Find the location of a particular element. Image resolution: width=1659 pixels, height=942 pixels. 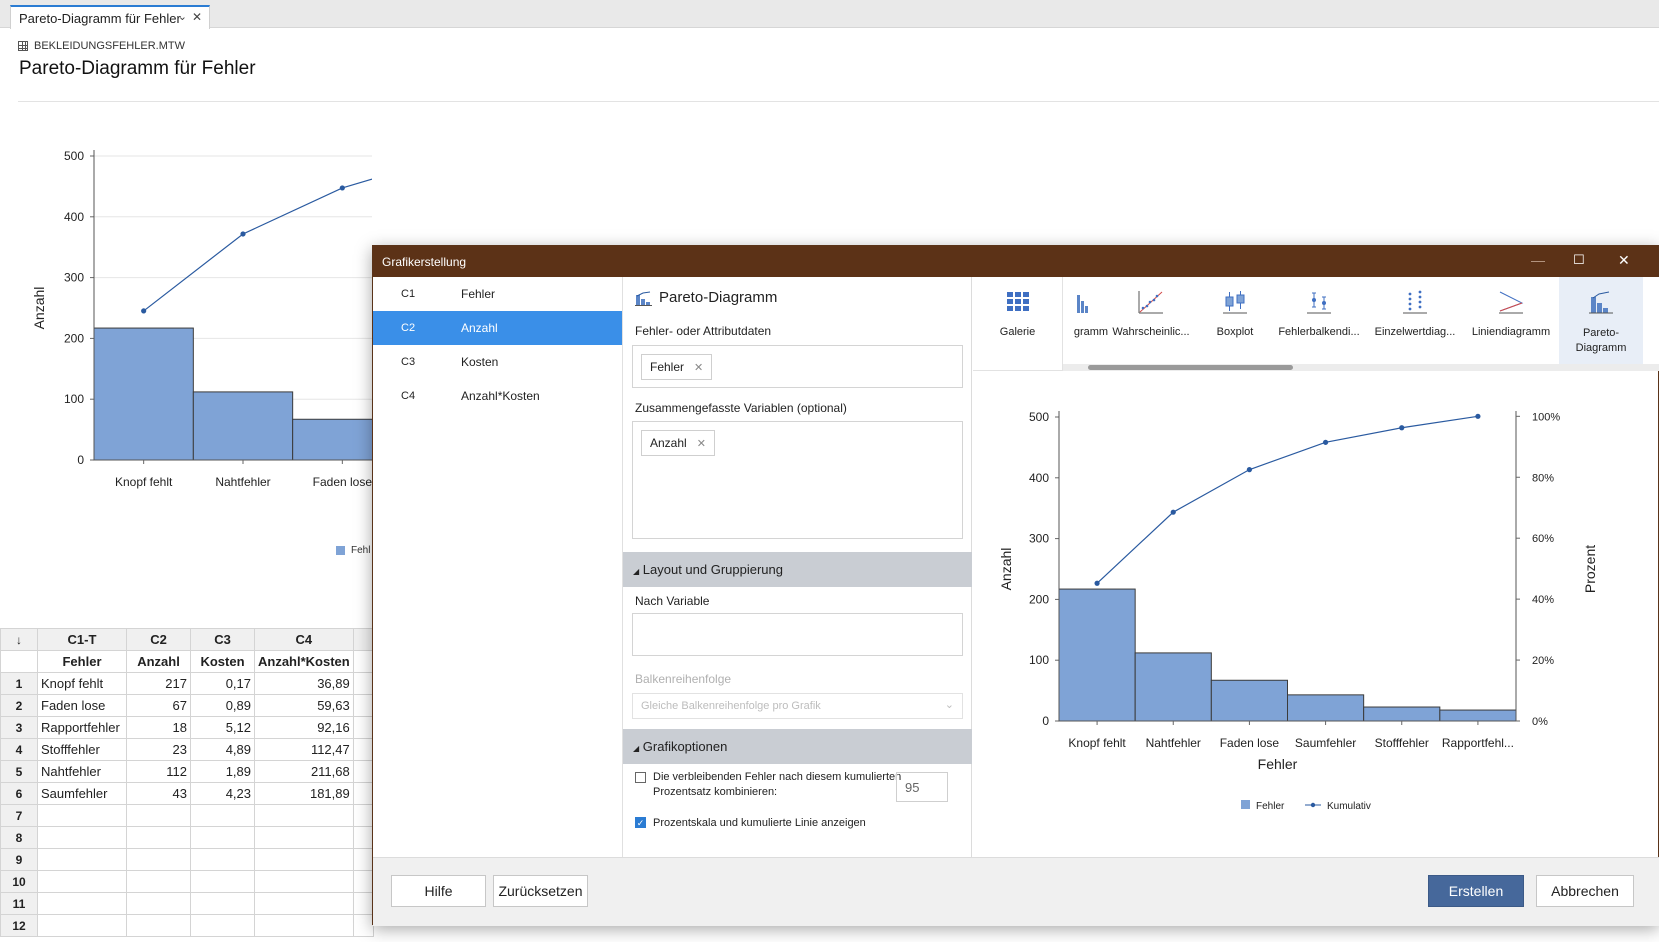

table-cell: 92,16 is located at coordinates (304, 727).